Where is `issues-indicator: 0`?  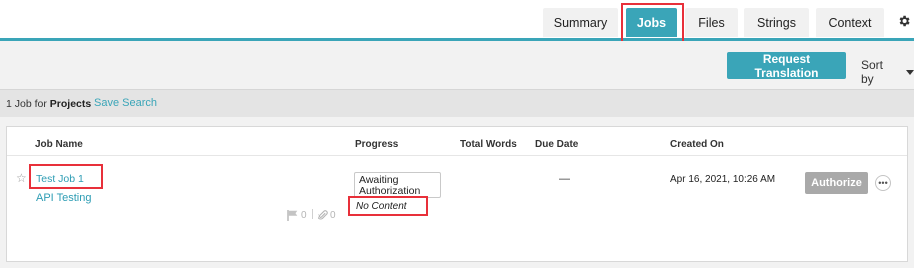 issues-indicator: 0 is located at coordinates (297, 215).